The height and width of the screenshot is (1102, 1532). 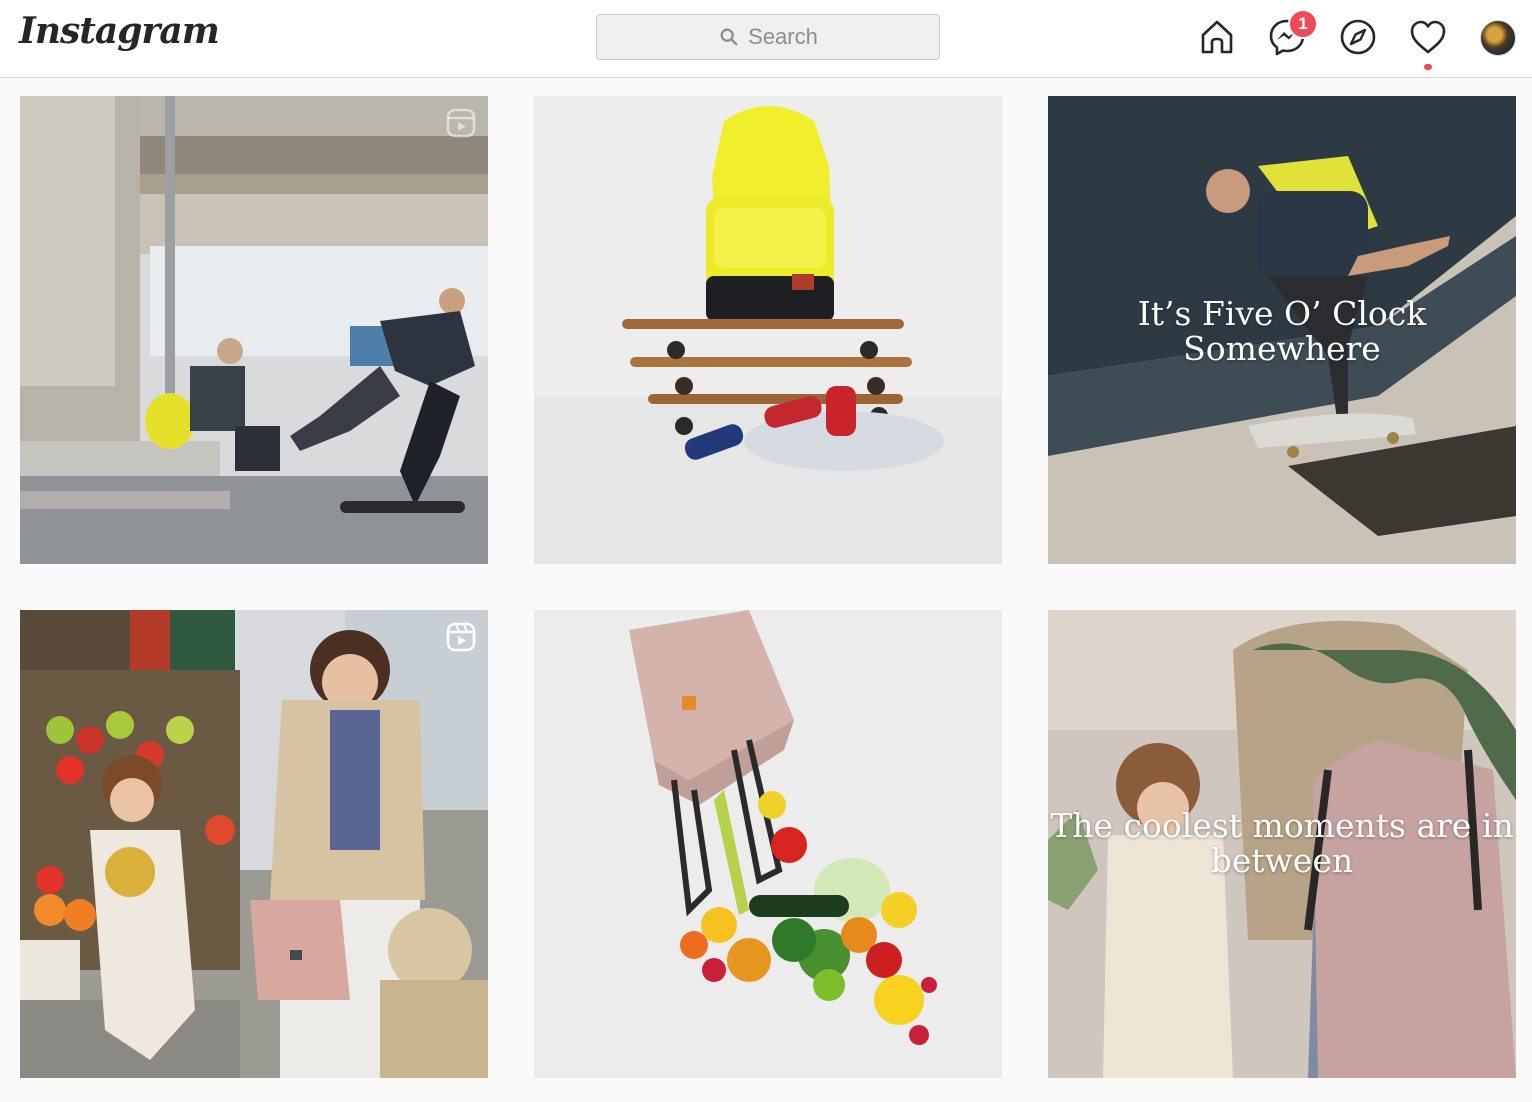 What do you see at coordinates (1498, 38) in the screenshot?
I see `profile-avatar` at bounding box center [1498, 38].